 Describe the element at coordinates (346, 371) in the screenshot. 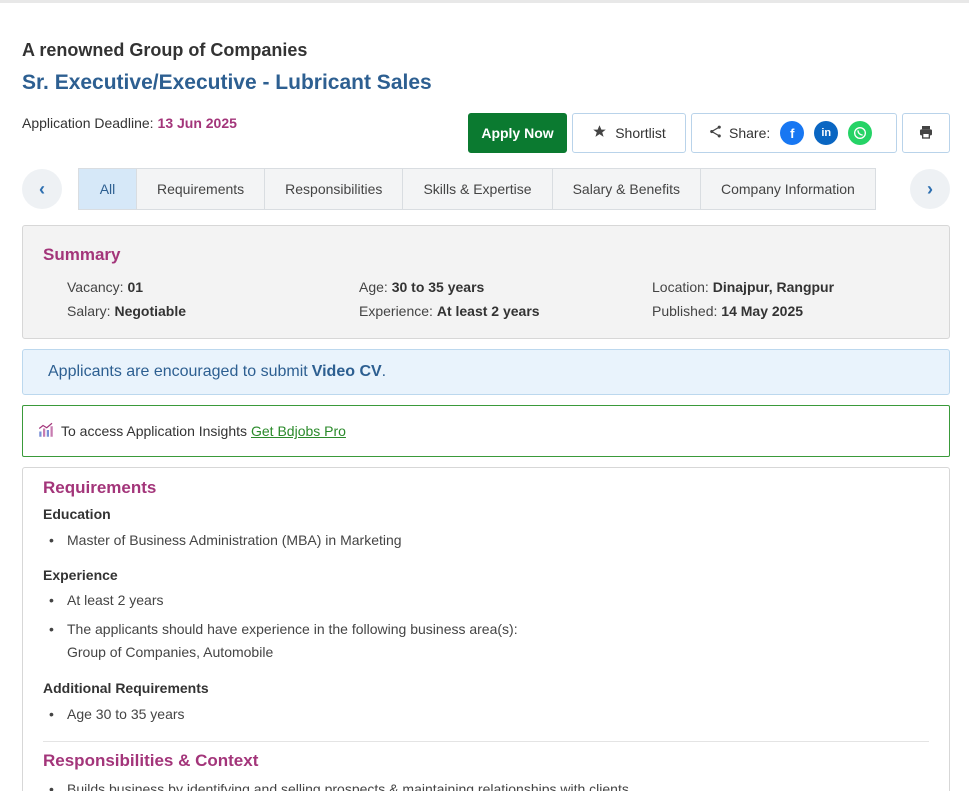

I see `notice-video-cv: Video CV` at that location.